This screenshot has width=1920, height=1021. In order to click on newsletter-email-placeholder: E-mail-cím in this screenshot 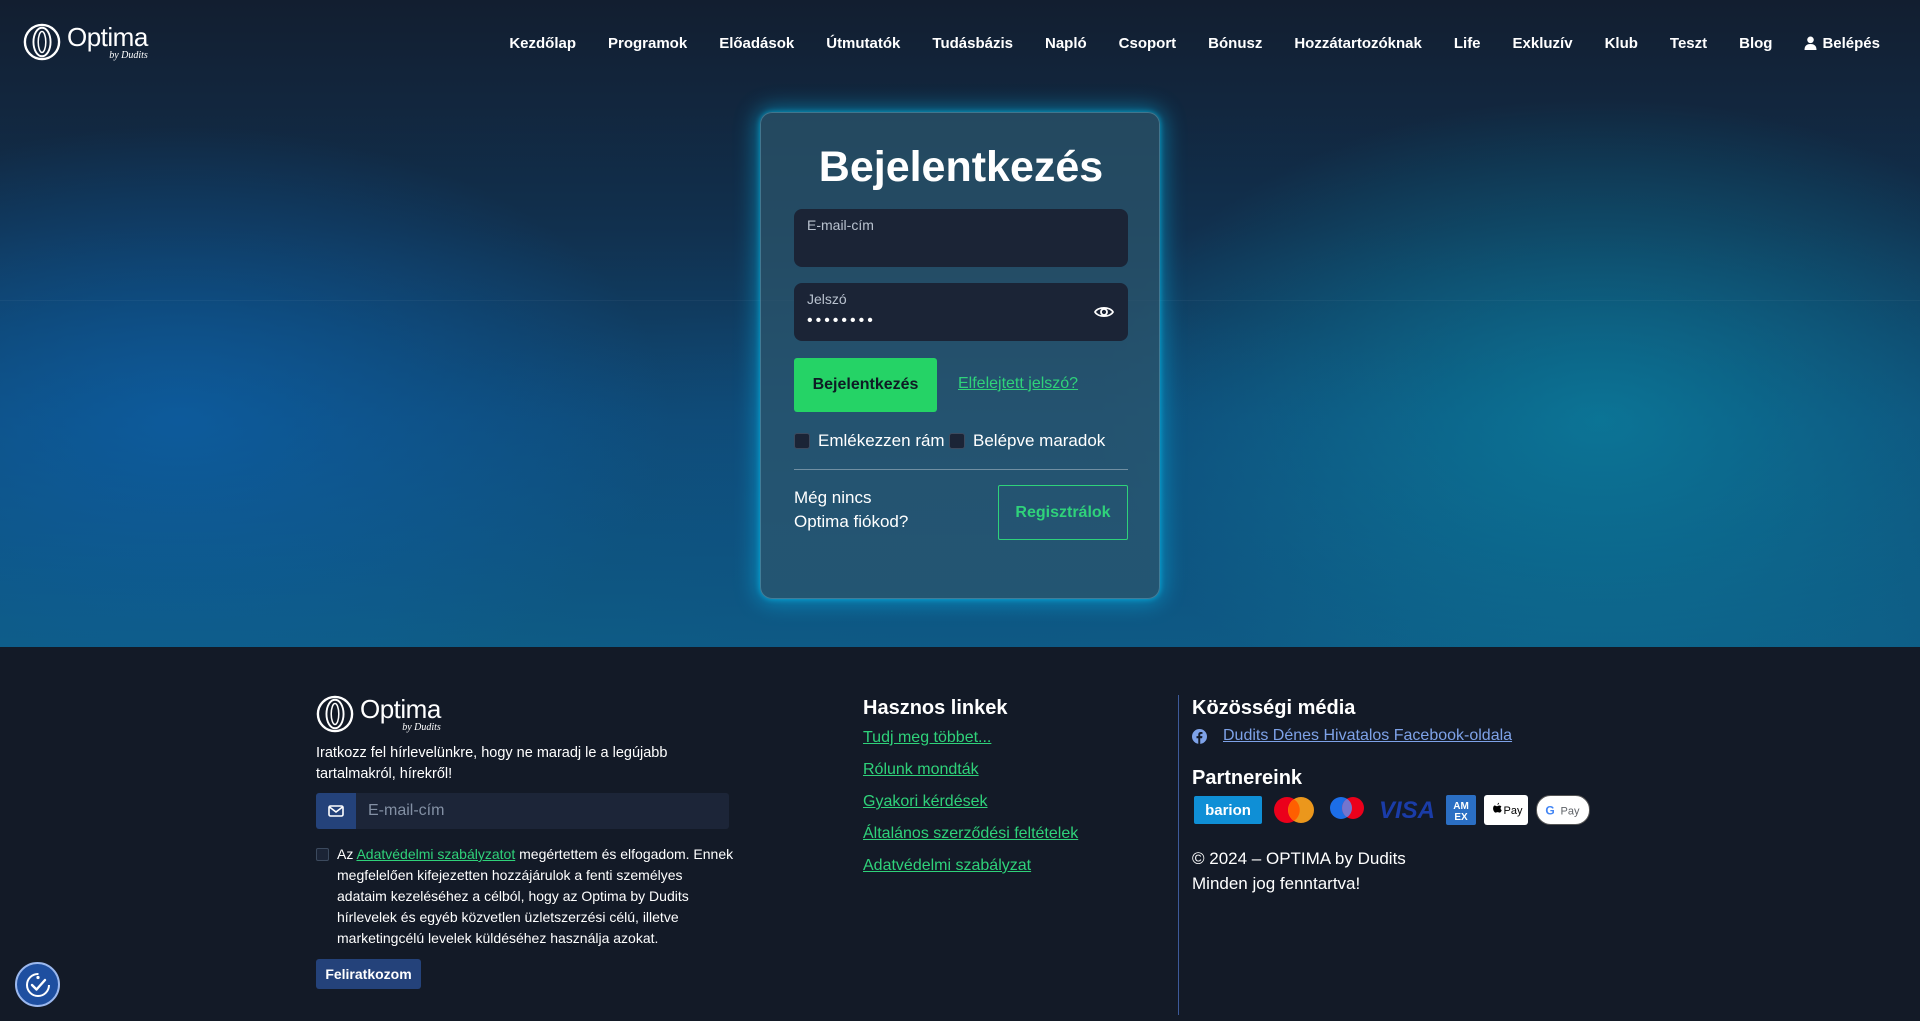, I will do `click(542, 811)`.